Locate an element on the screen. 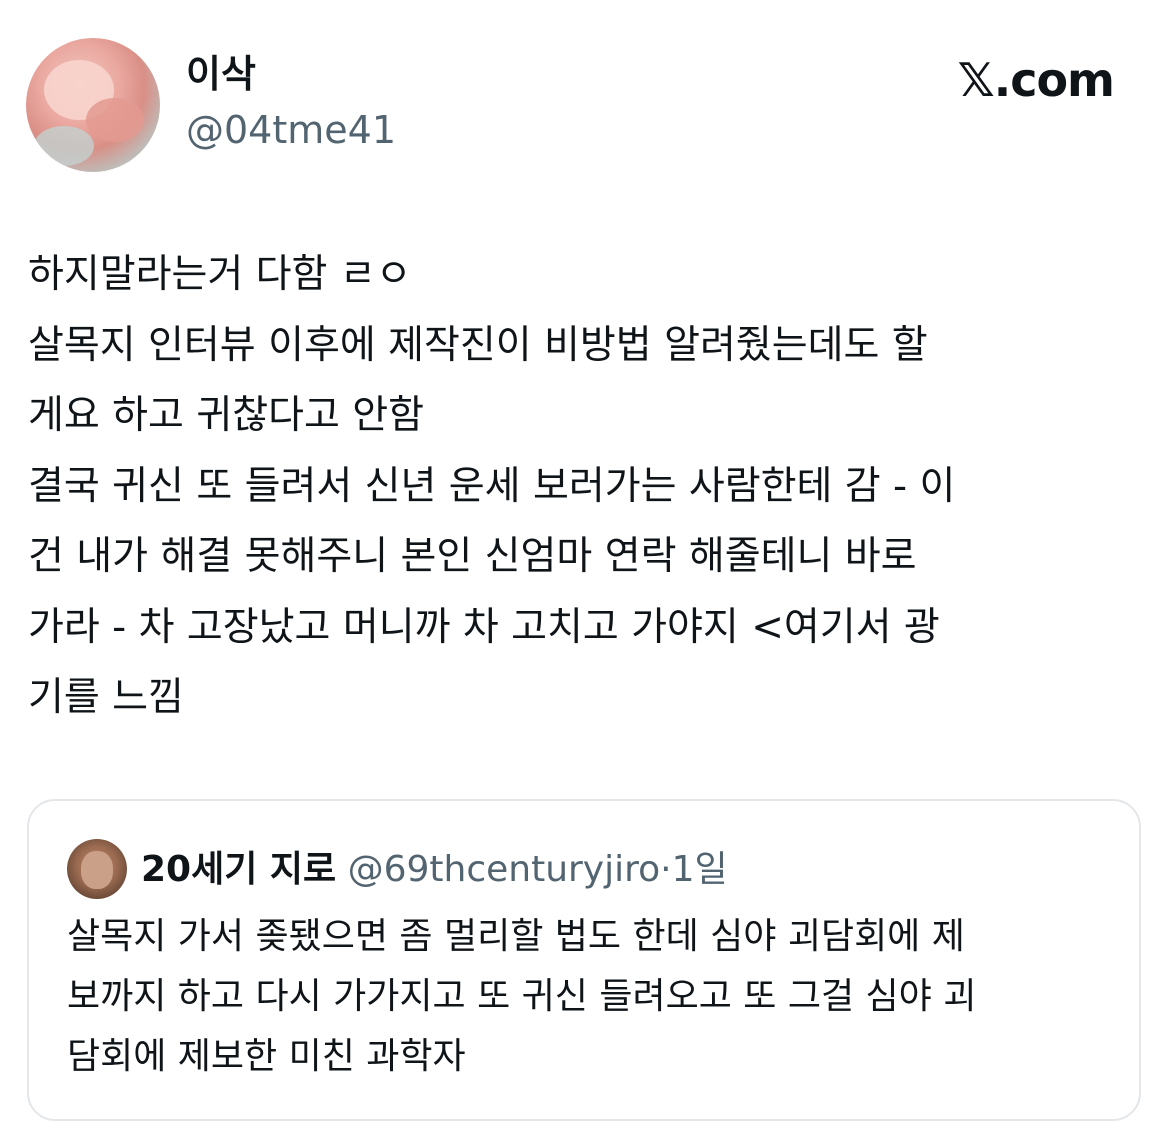  tweet-text-line: 하지말라는거 다함 ㄹㅇ is located at coordinates (220, 274).